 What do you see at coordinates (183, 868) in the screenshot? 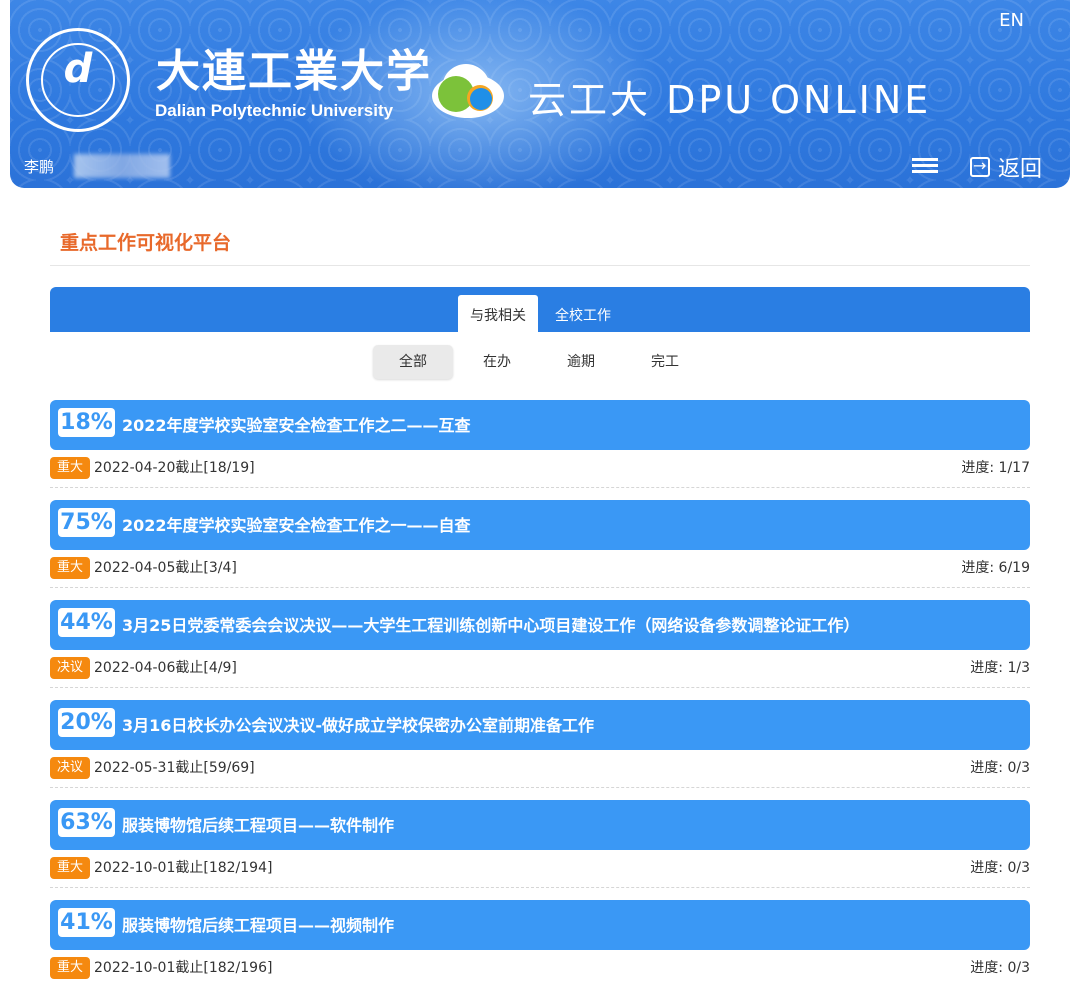
I see `task-deadline: 2022-10-01截止[182/194]` at bounding box center [183, 868].